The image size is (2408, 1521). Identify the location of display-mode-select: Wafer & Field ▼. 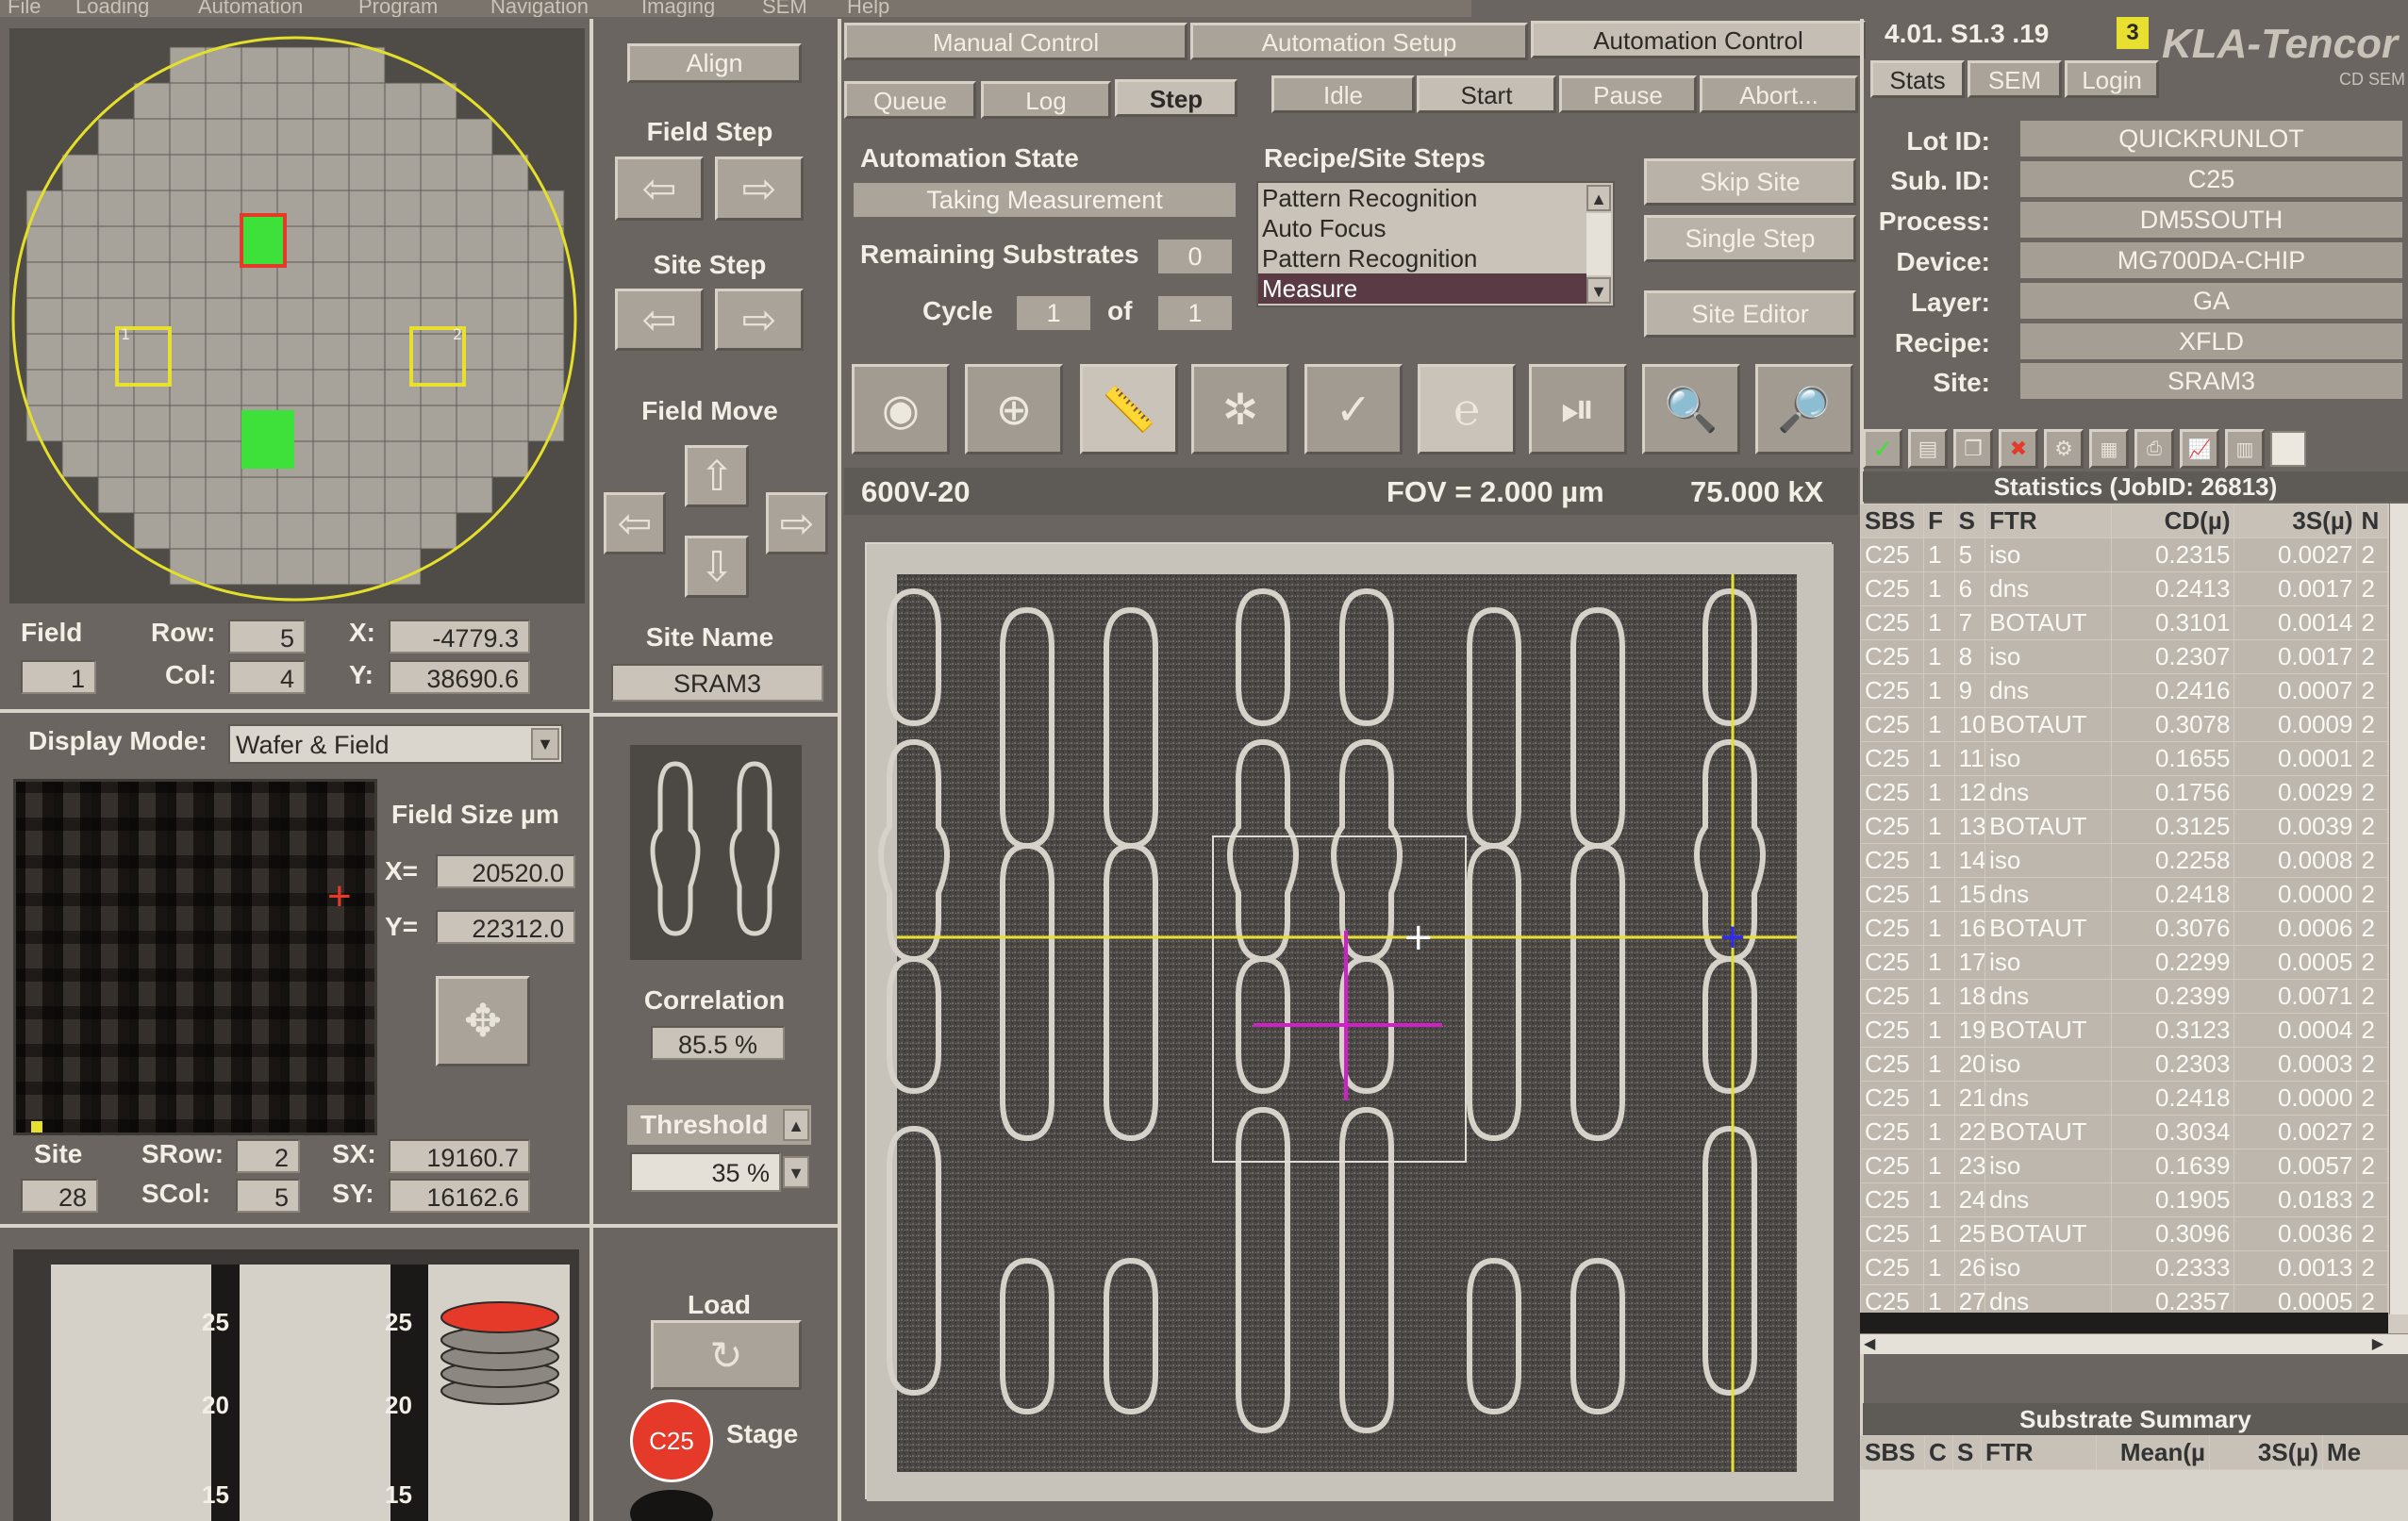
(396, 744).